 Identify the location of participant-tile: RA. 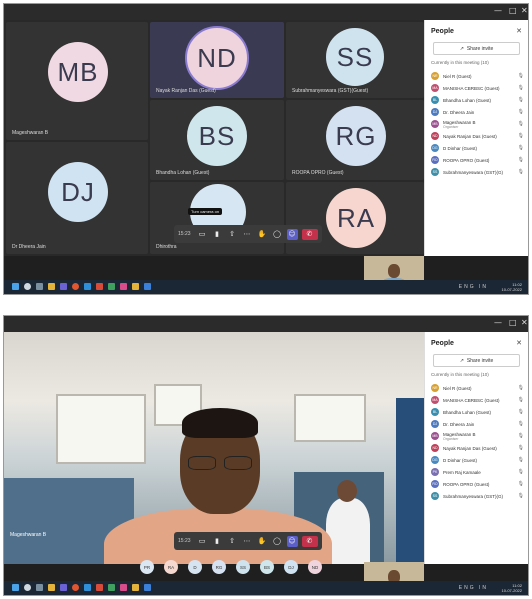
(355, 218).